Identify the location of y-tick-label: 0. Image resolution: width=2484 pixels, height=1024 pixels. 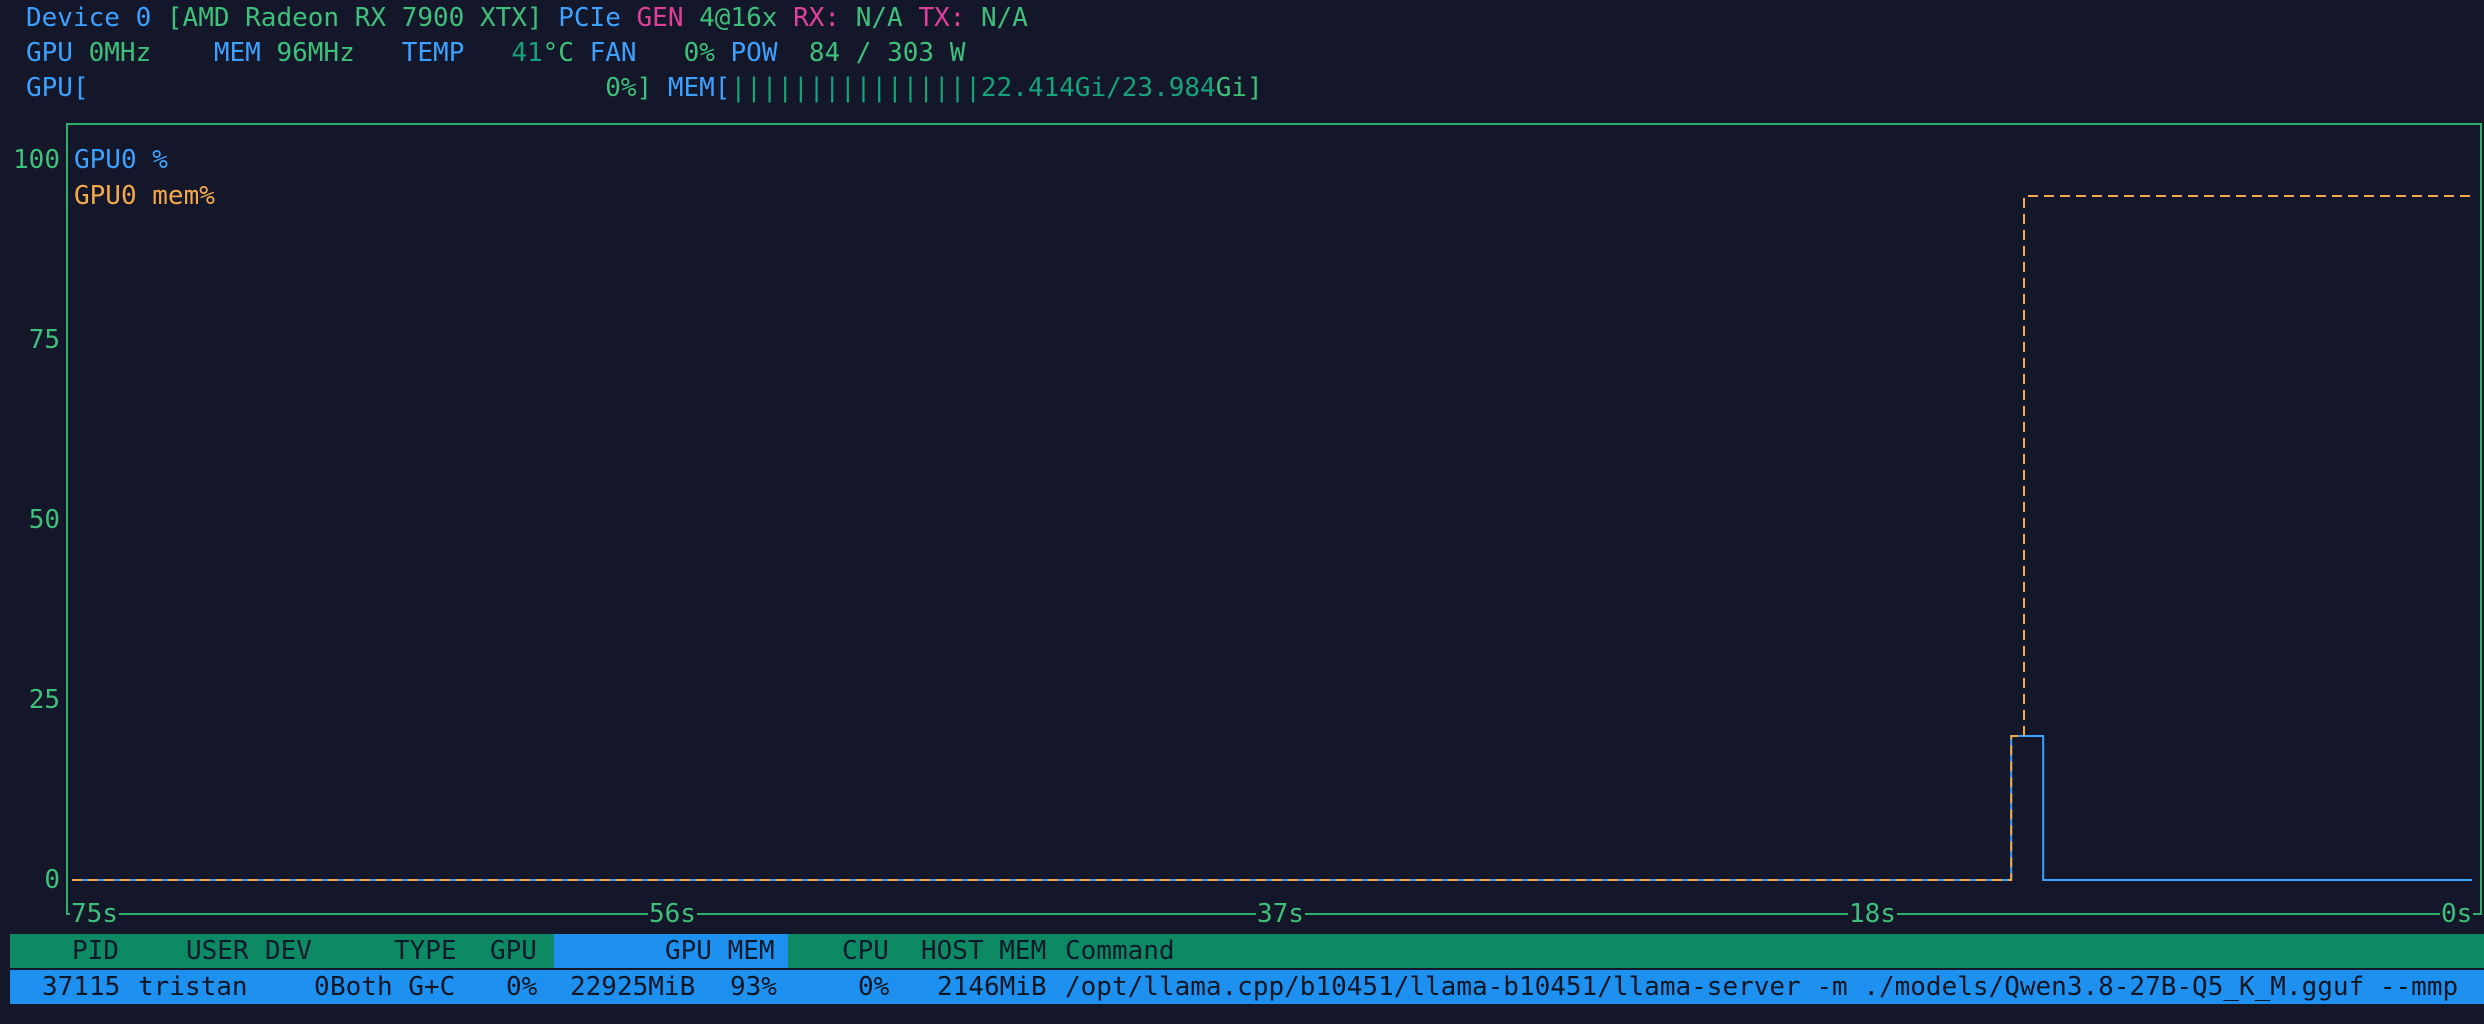
(52, 880).